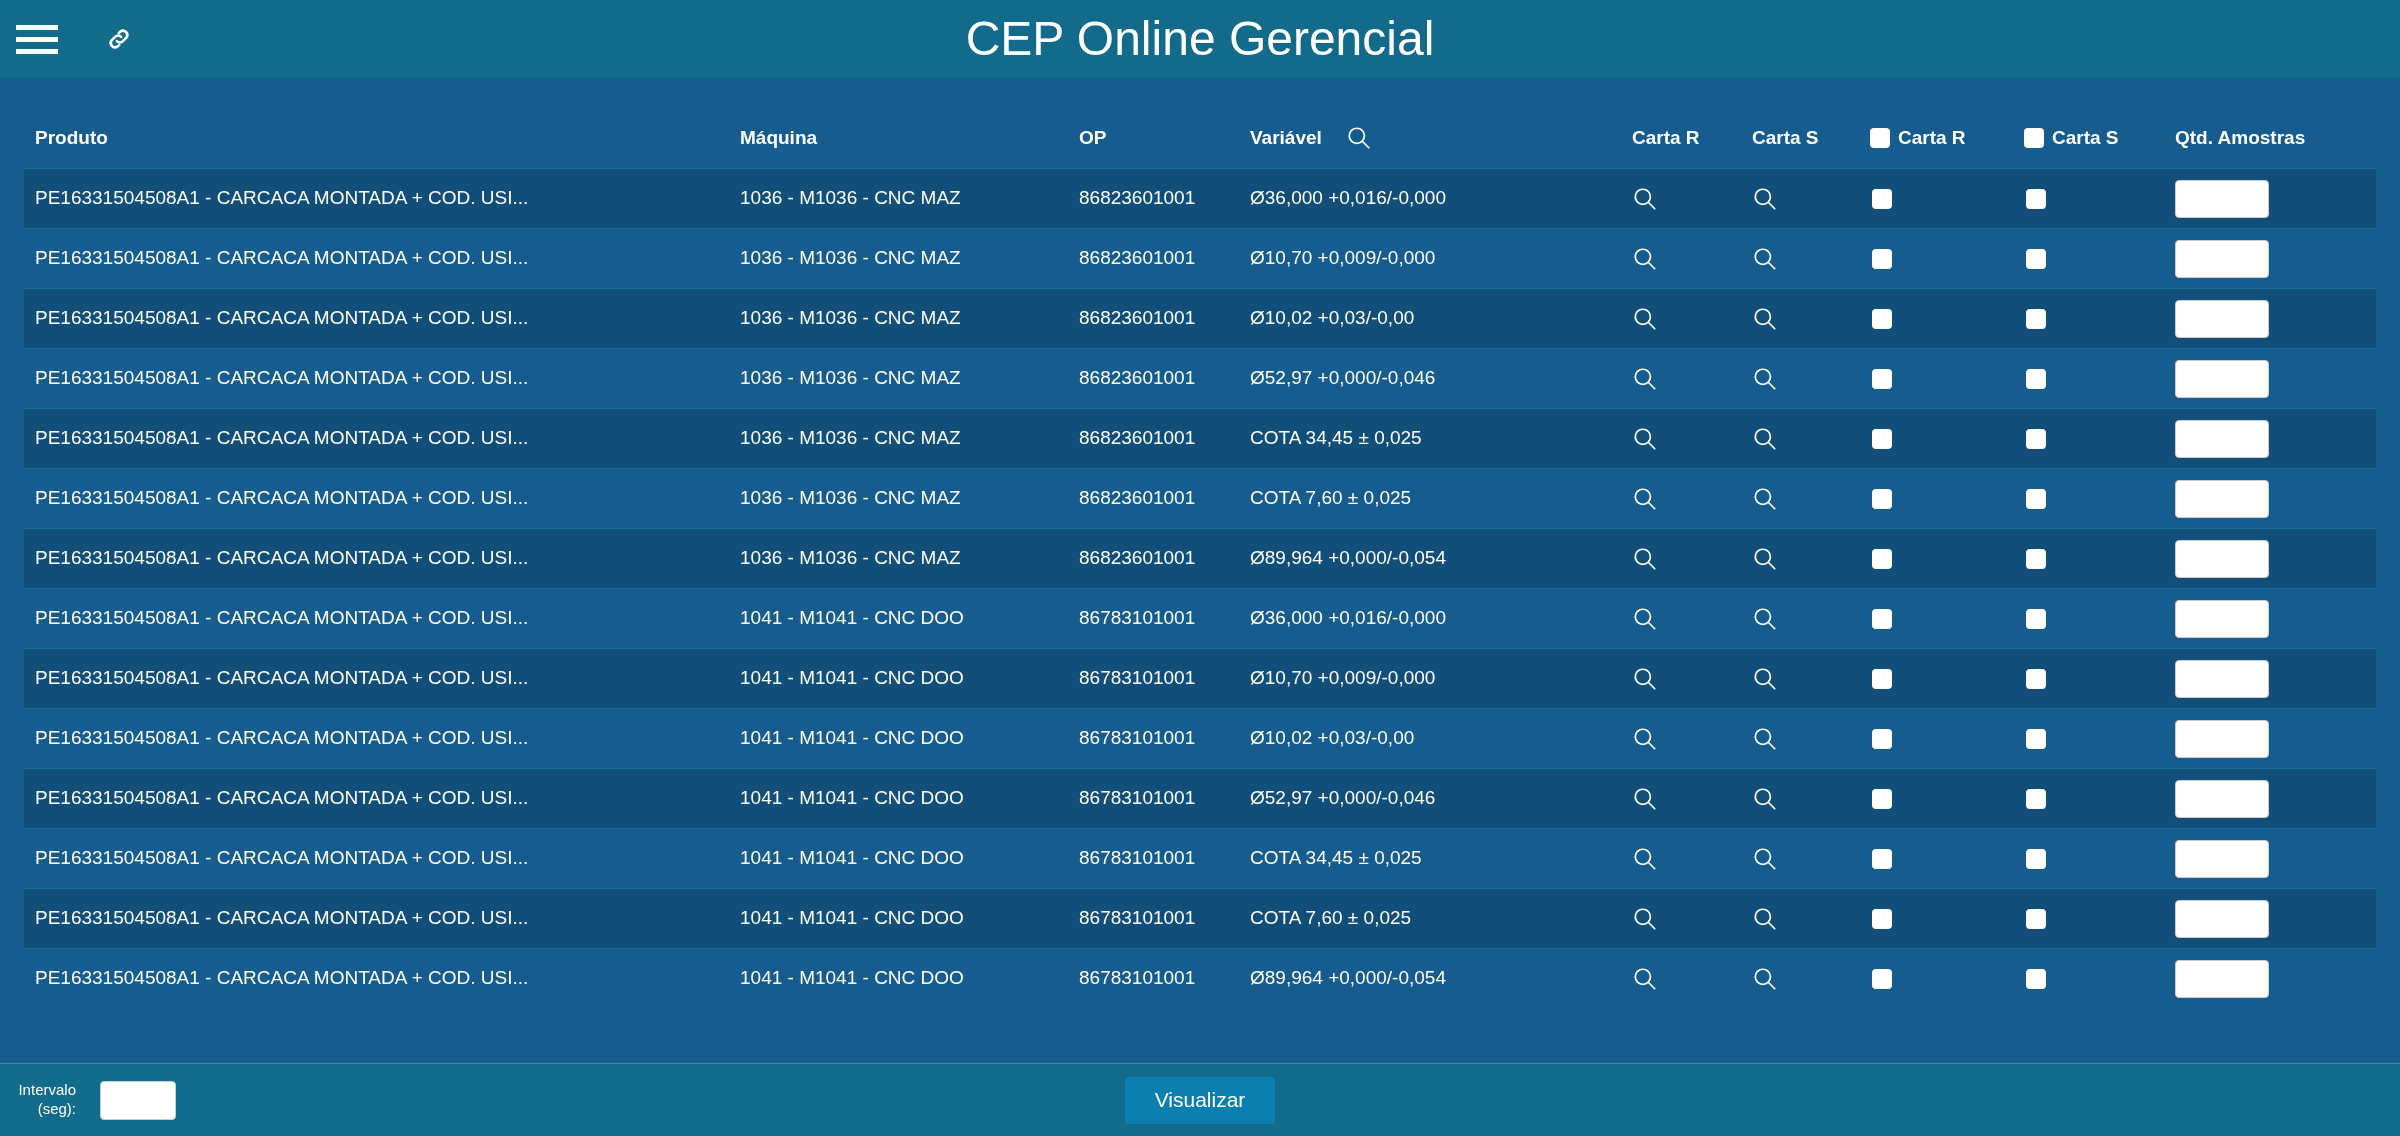 The image size is (2400, 1136). I want to click on table-cell-text: Ø89,964 +0,000/-0,054, so click(1348, 558).